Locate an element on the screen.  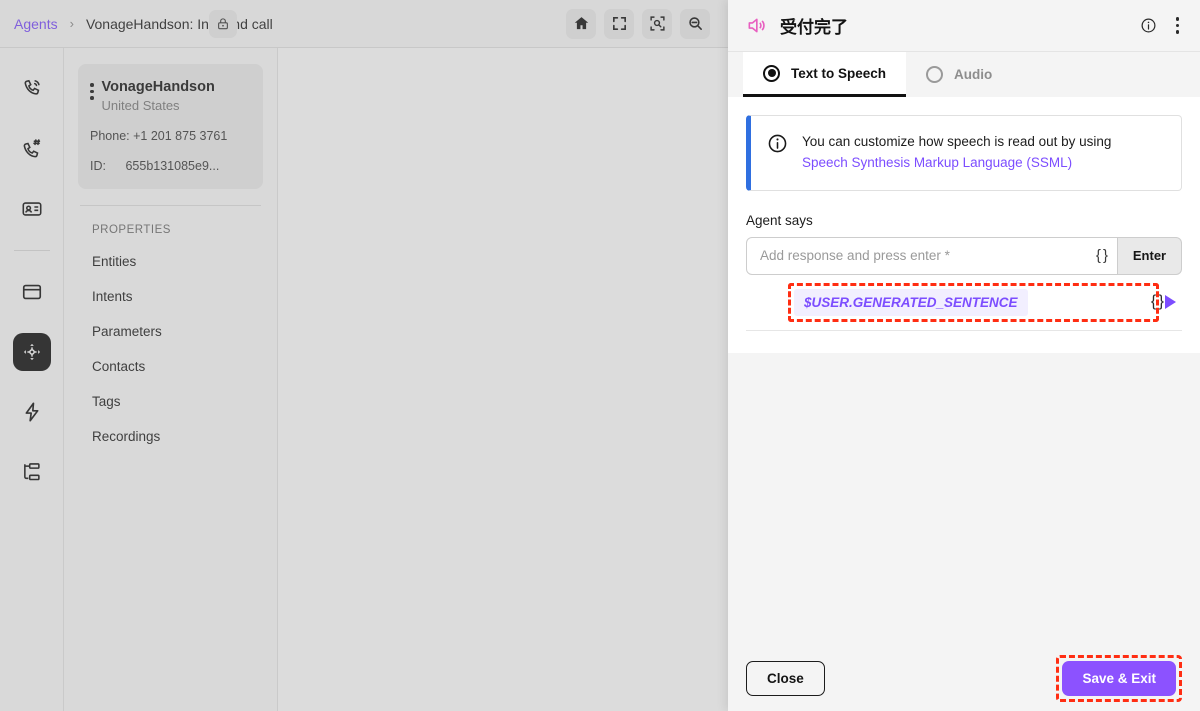
response-item-tools: { } is located at coordinates (1163, 302).